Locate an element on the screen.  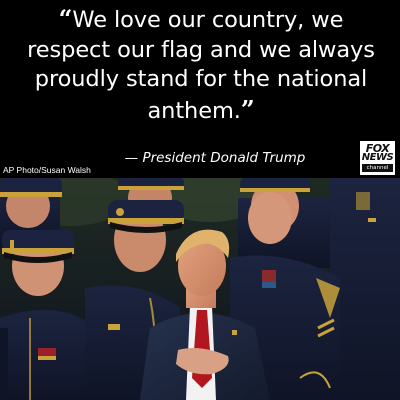
attribution-dash: — is located at coordinates (131, 158).